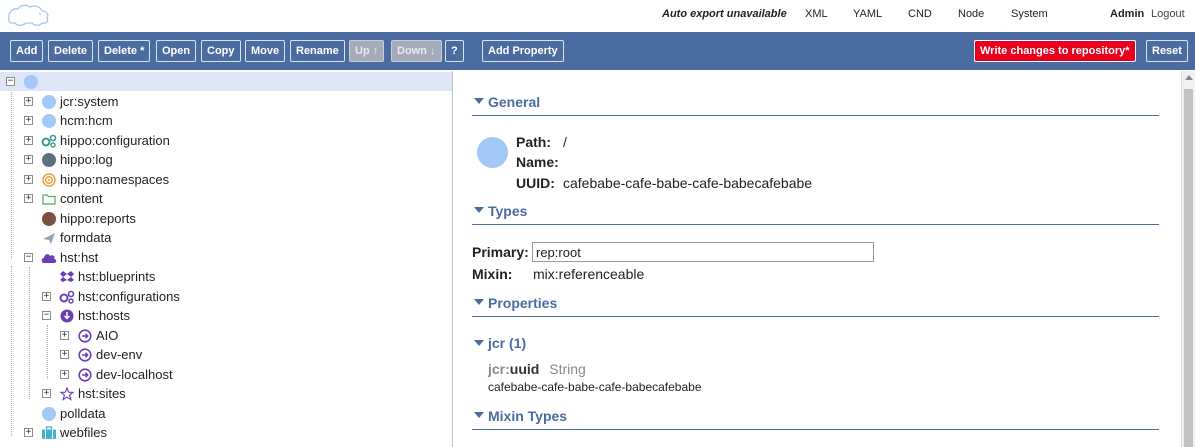  I want to click on mixin-label: Mixin:, so click(492, 274).